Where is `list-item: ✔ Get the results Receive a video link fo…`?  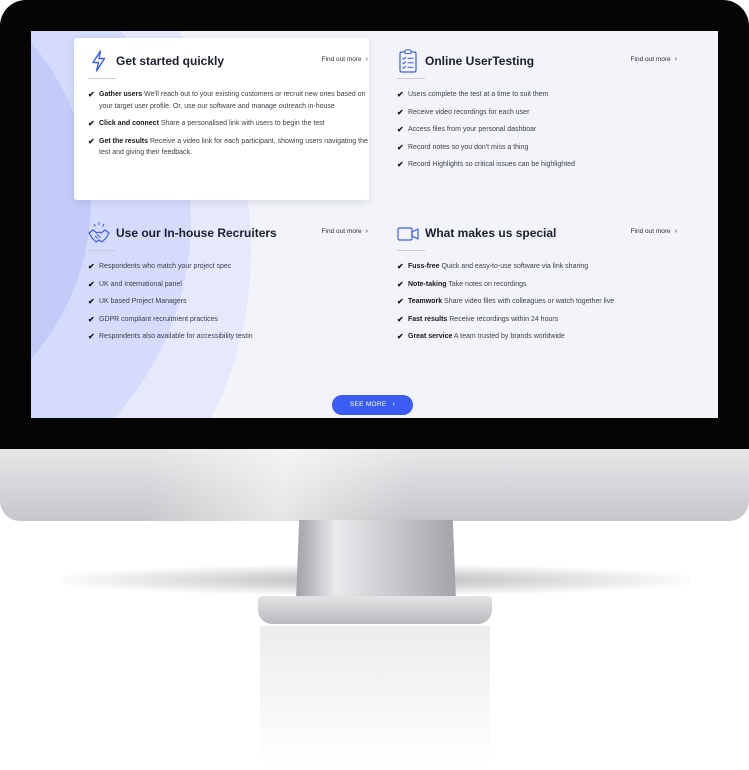
list-item: ✔ Get the results Receive a video link fo… is located at coordinates (228, 147).